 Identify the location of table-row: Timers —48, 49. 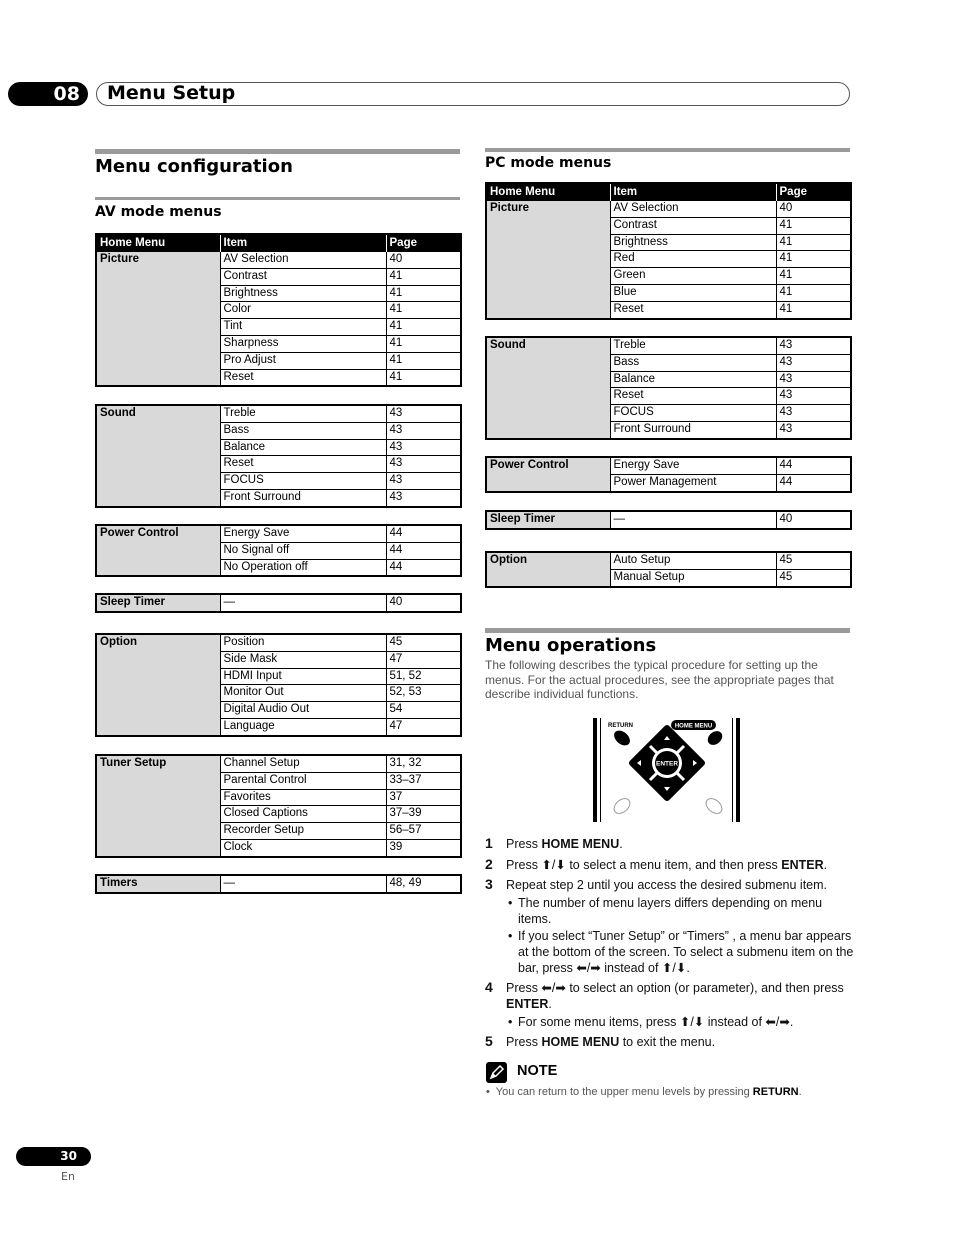
(278, 884).